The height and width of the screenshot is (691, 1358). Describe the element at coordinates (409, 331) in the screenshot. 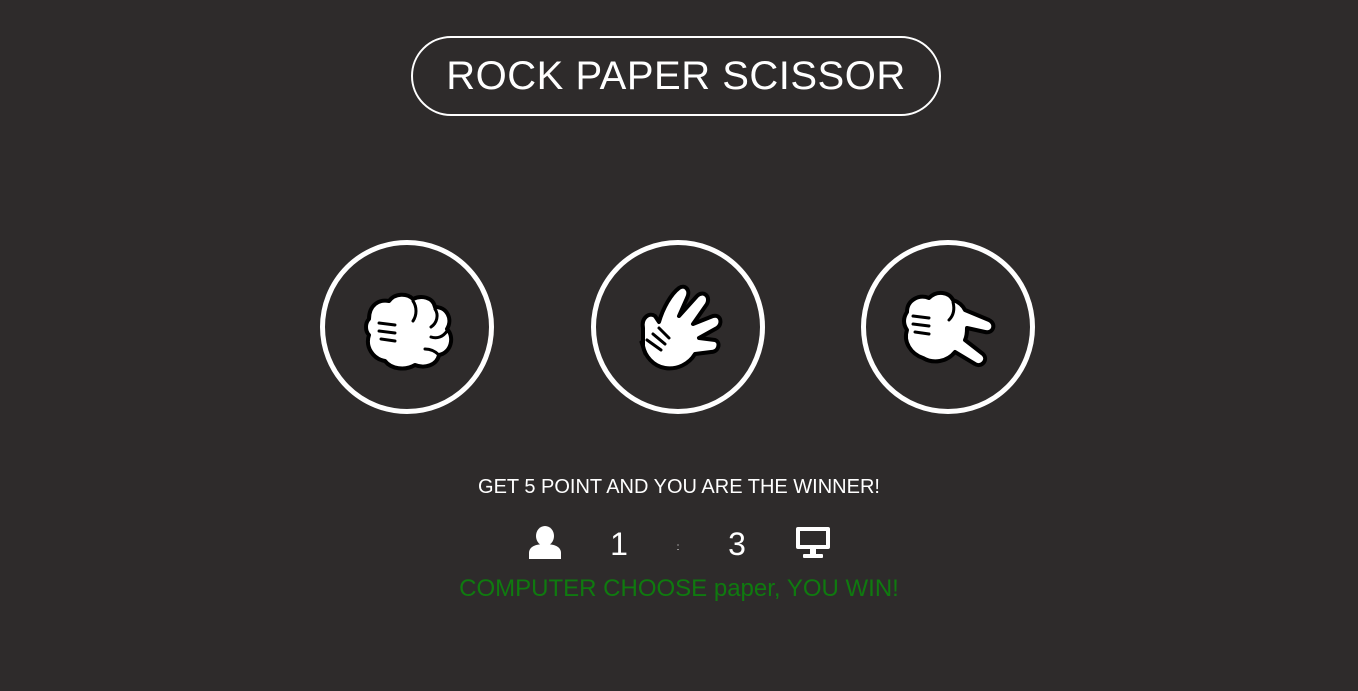

I see `rock-hand-icon` at that location.